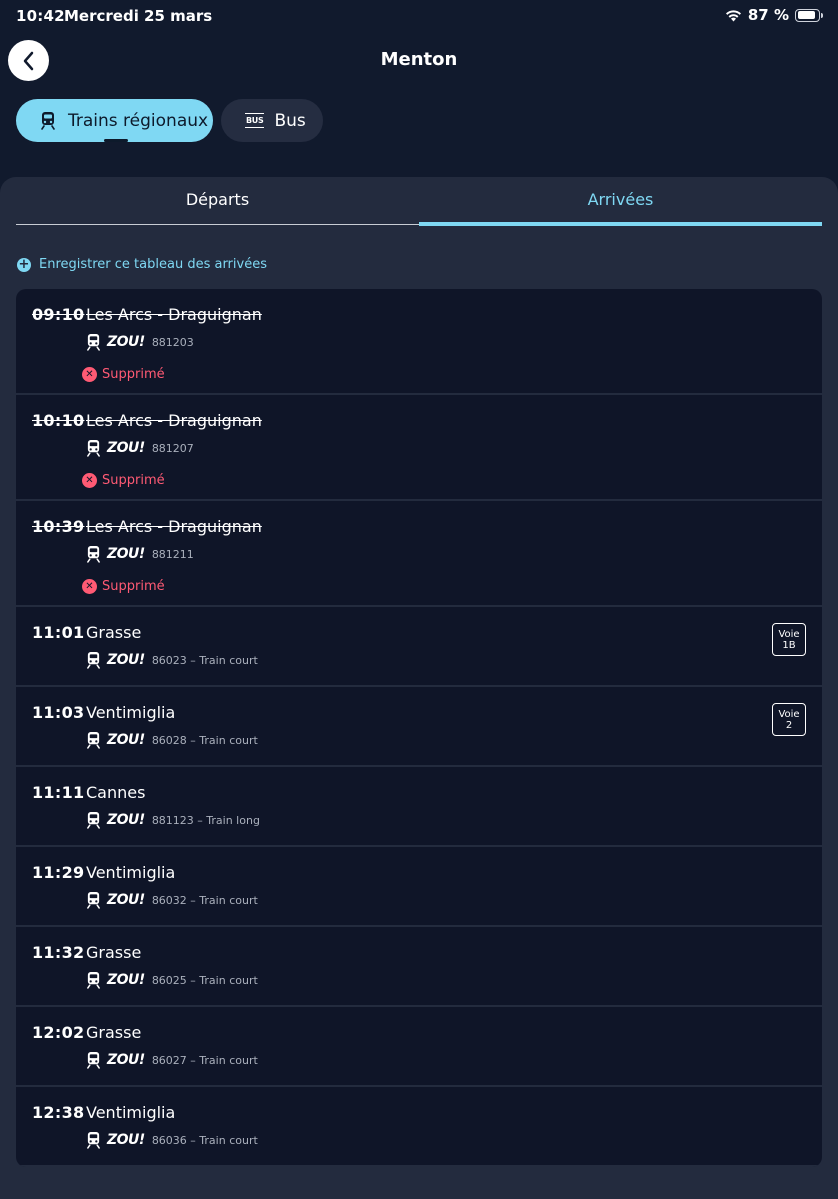 The width and height of the screenshot is (838, 1199). Describe the element at coordinates (58, 1112) in the screenshot. I see `arrival-time: 12:38` at that location.